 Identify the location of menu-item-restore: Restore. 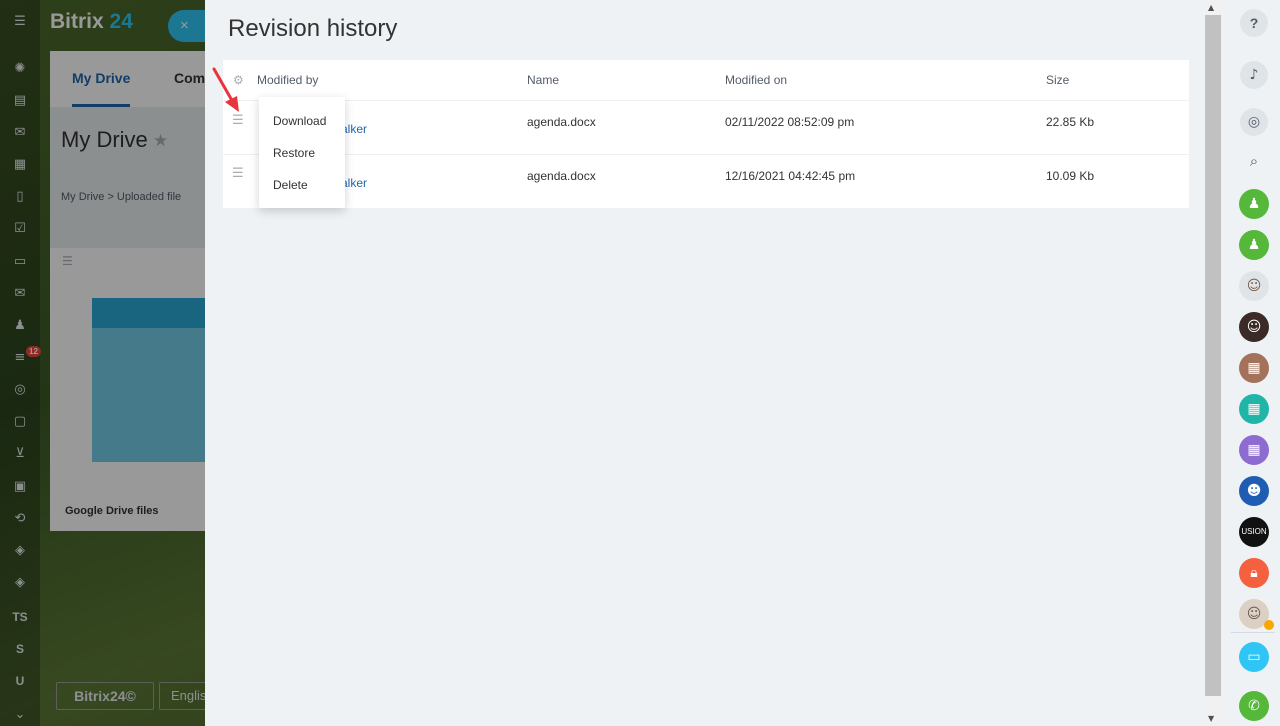
(294, 153).